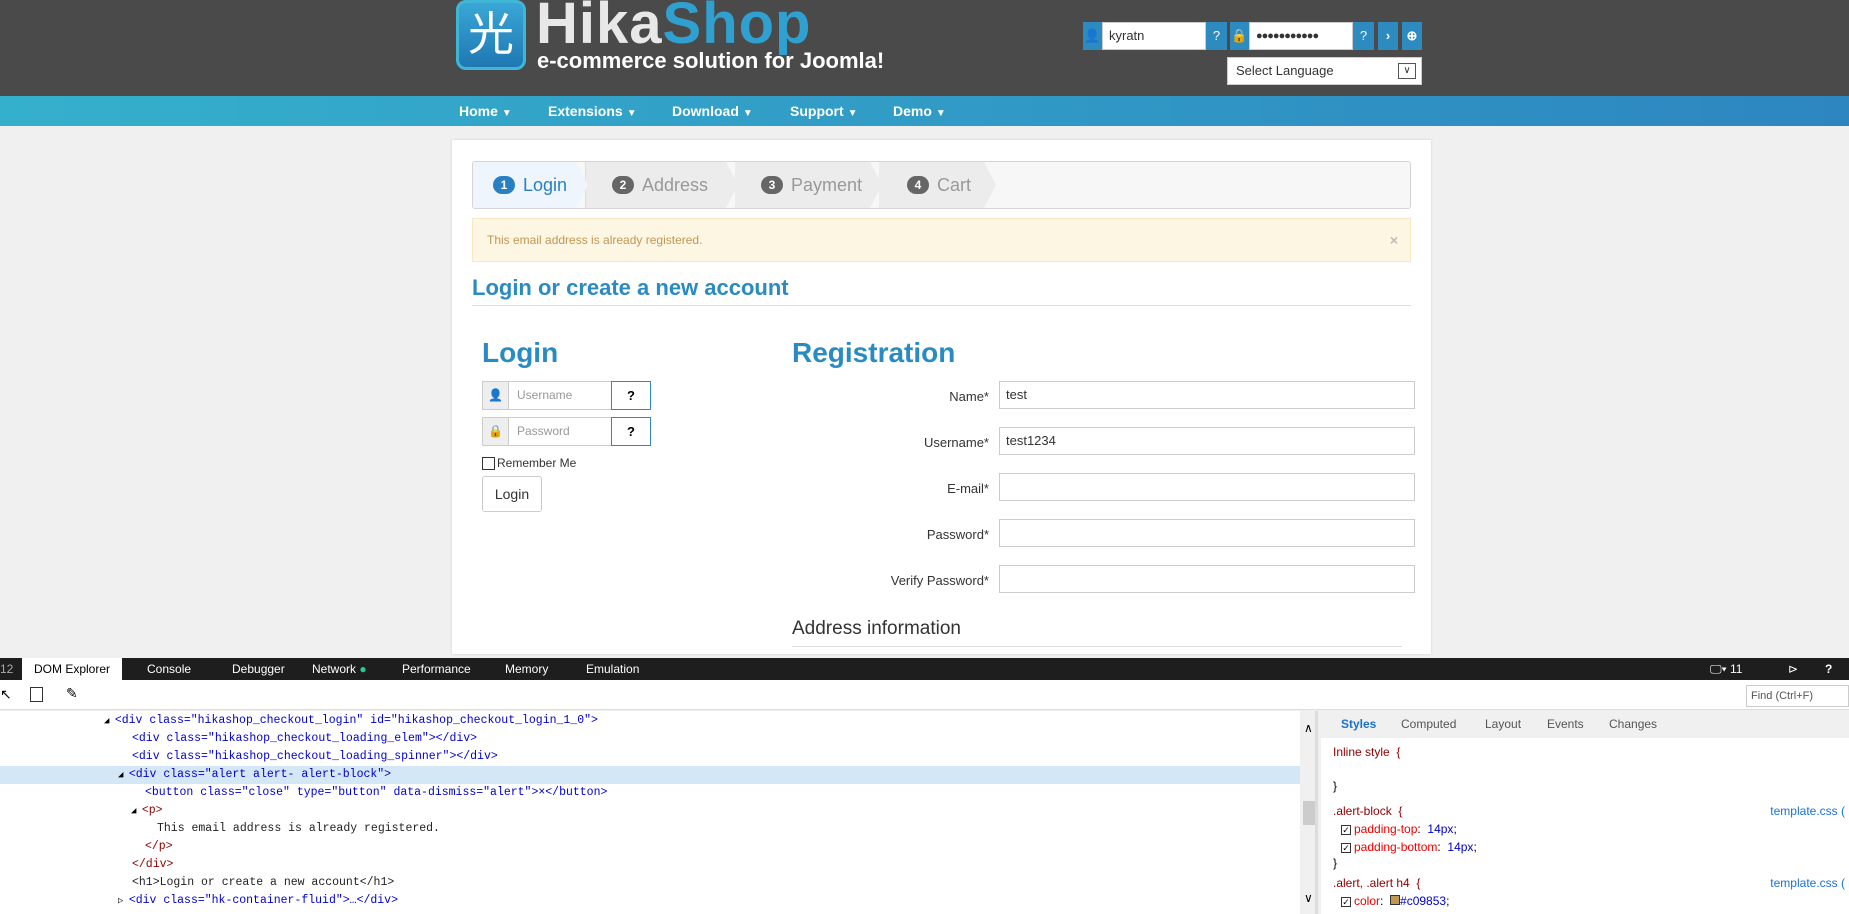 The image size is (1849, 914). Describe the element at coordinates (650, 883) in the screenshot. I see `dom-node: <h1>Login or create a new account</h1>` at that location.